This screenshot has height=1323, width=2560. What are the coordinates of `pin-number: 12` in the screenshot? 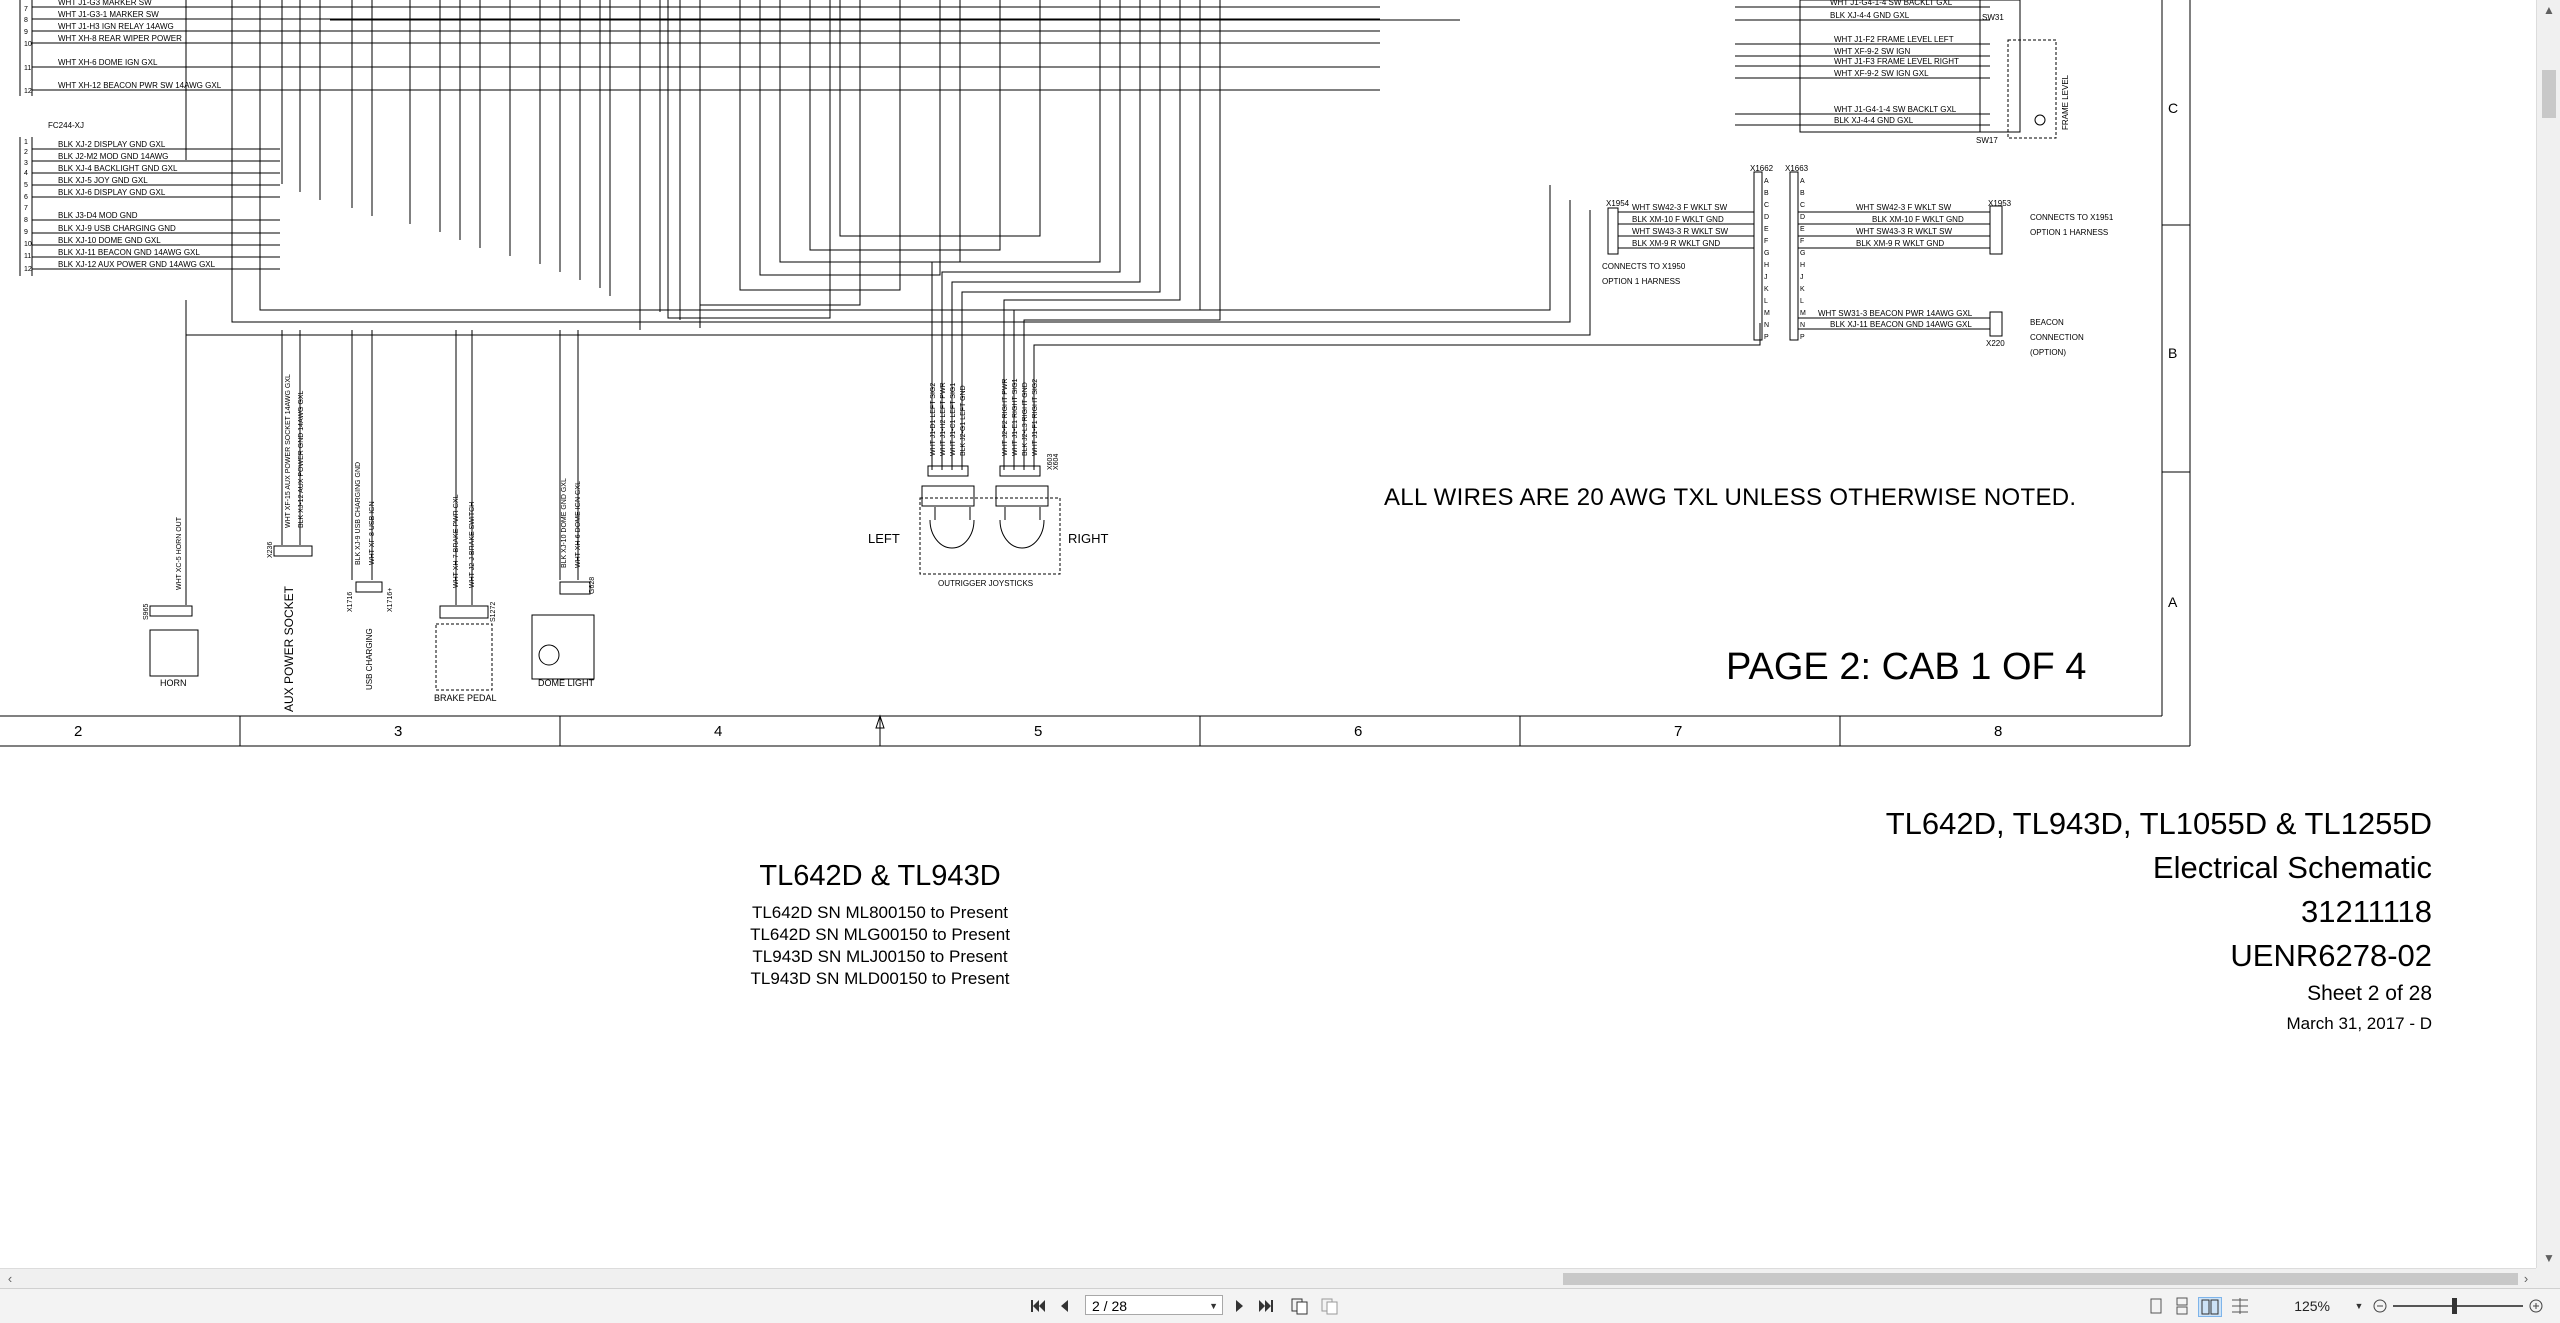 It's located at (28, 269).